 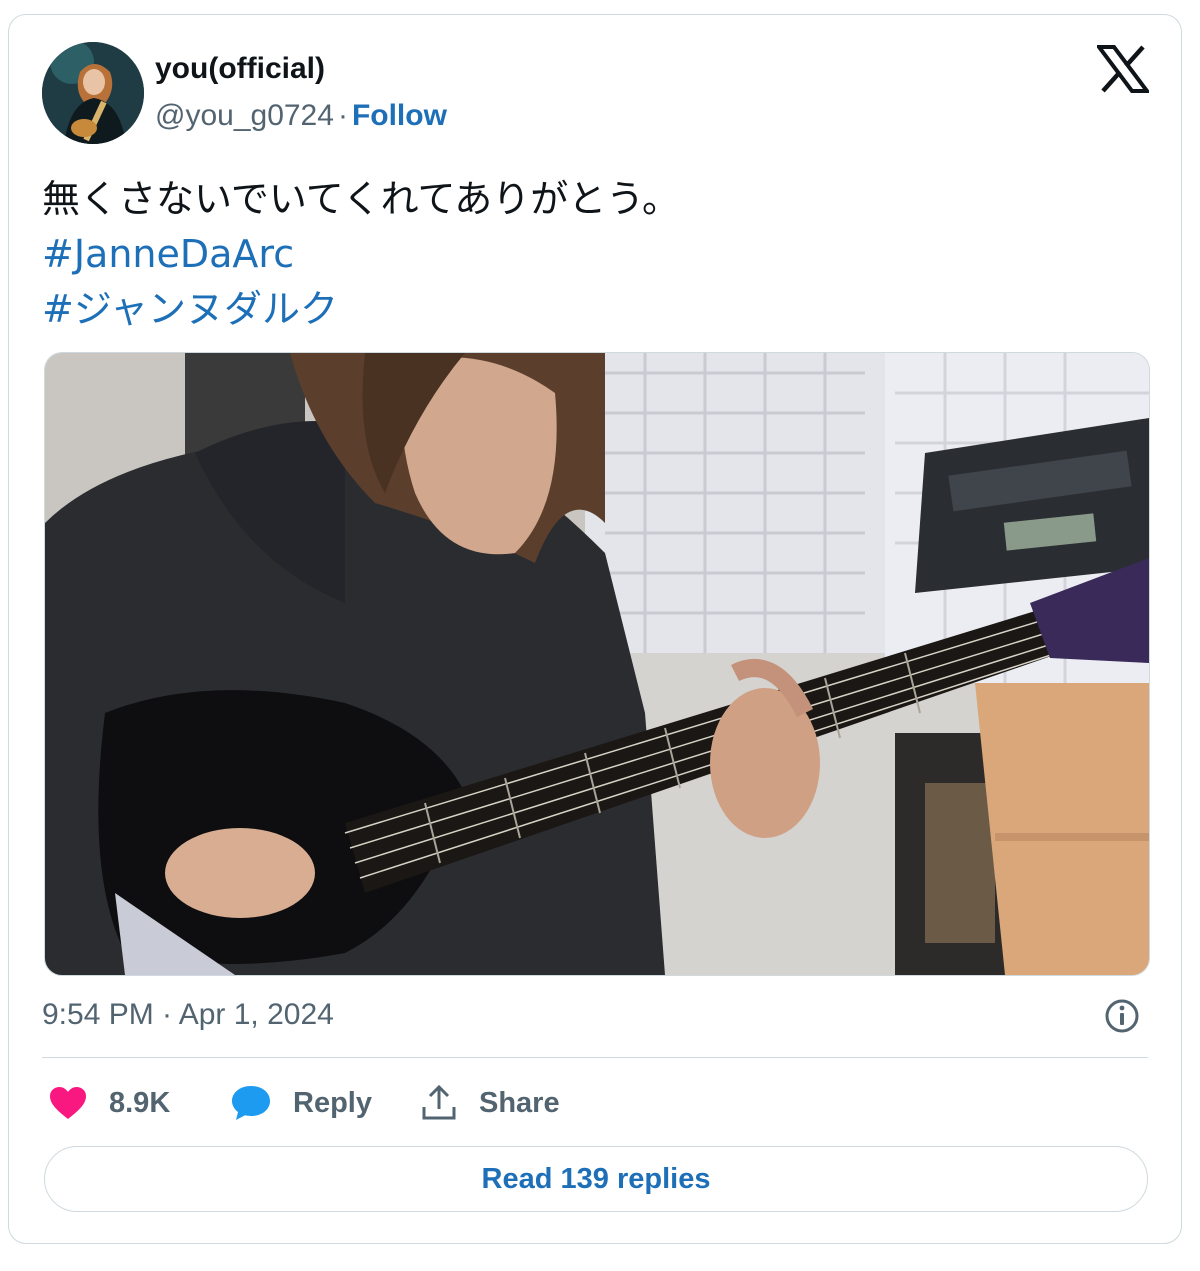 I want to click on handle-row: @you_g0724 · Follow, so click(x=301, y=116).